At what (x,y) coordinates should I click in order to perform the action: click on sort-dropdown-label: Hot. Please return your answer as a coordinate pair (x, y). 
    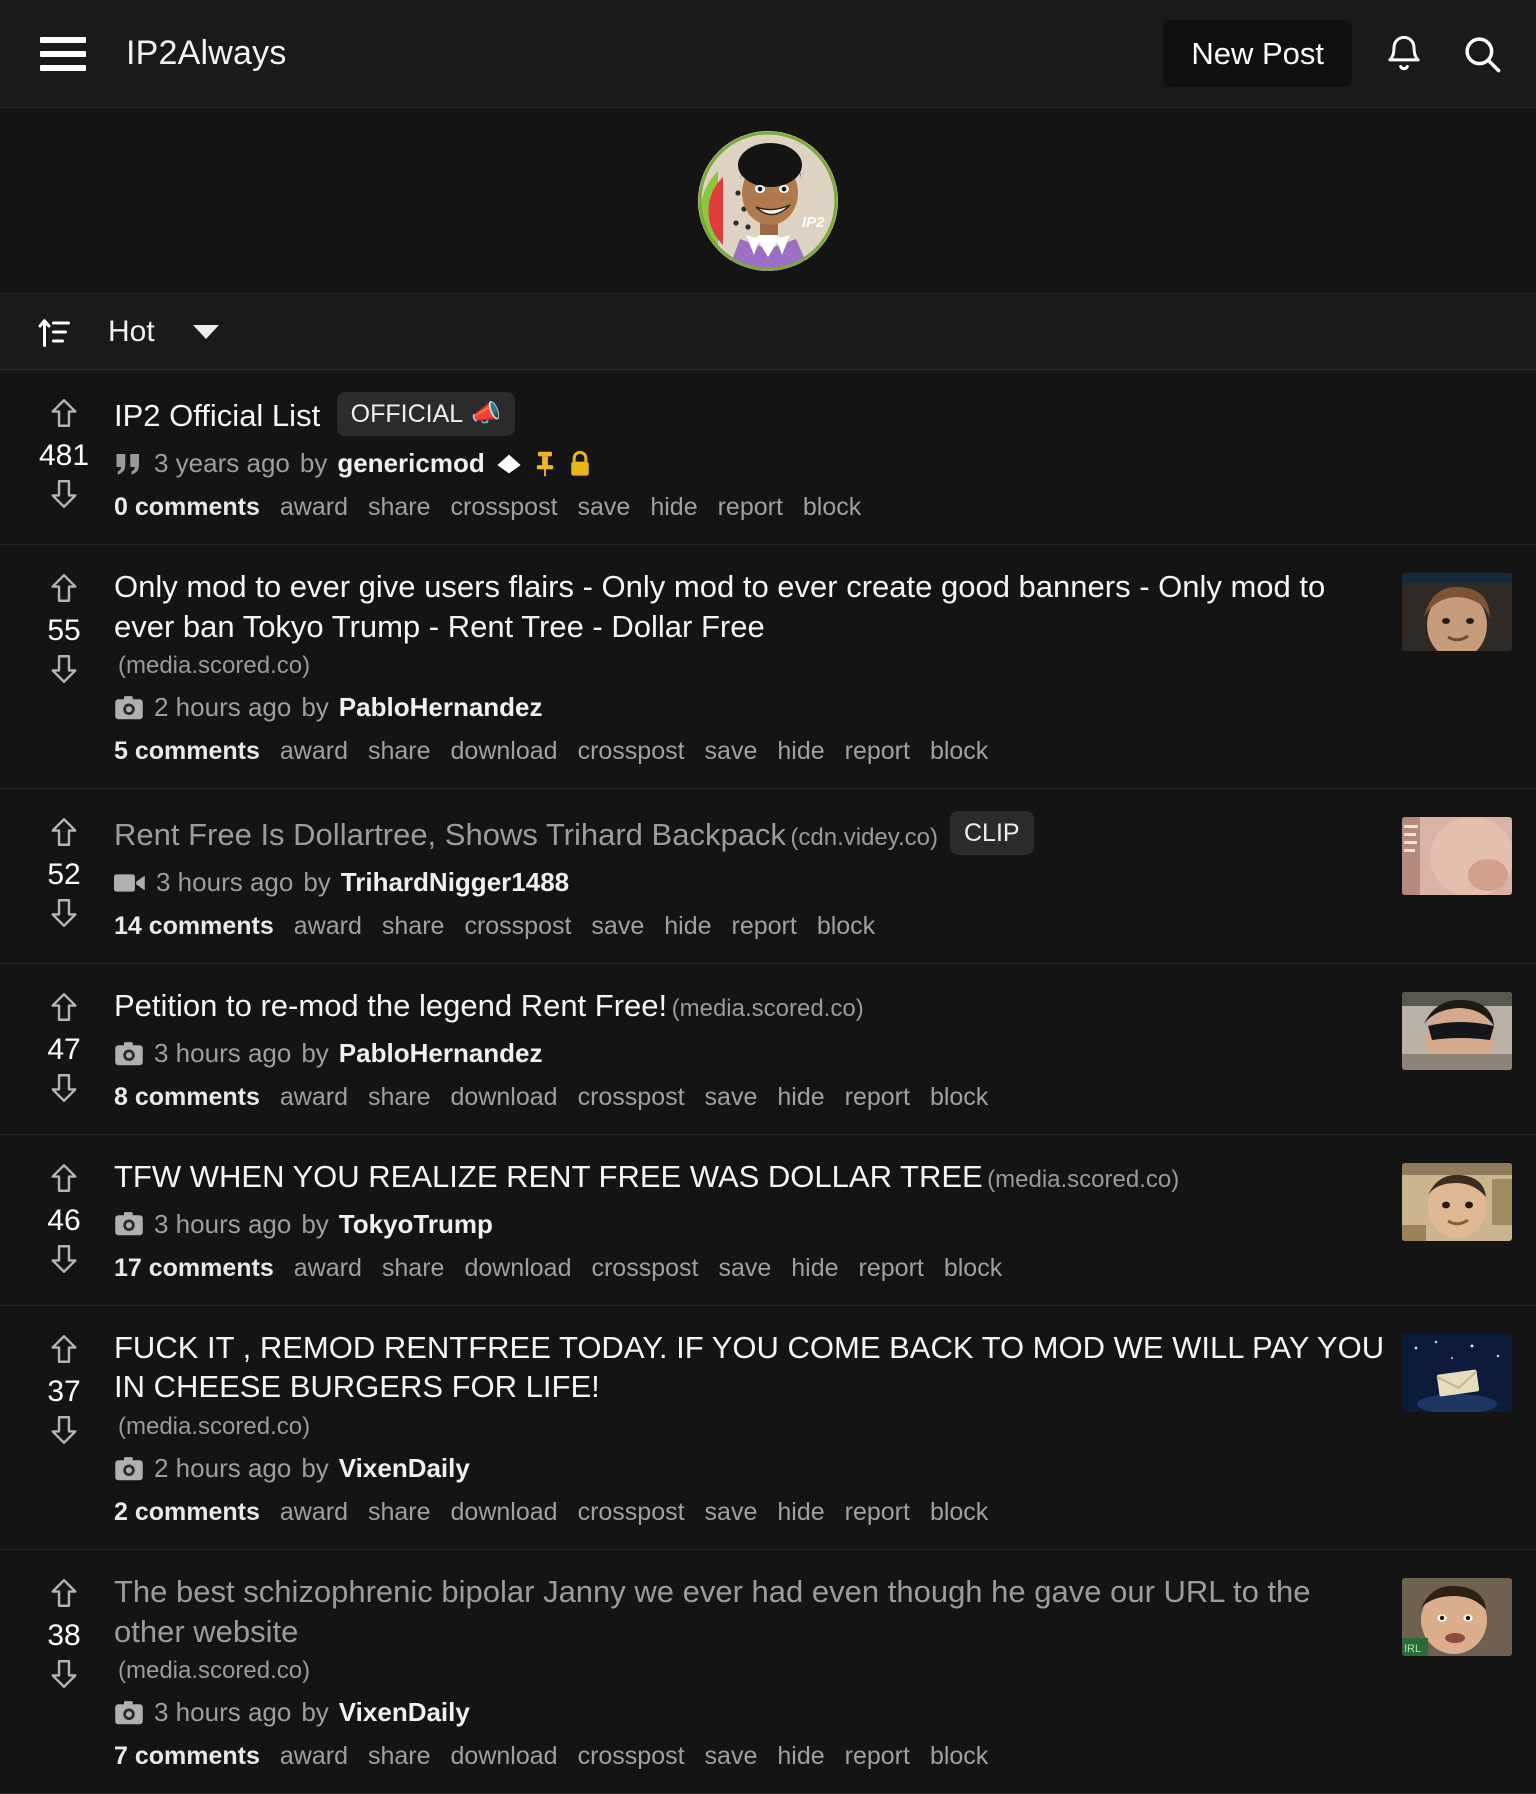
    Looking at the image, I should click on (131, 332).